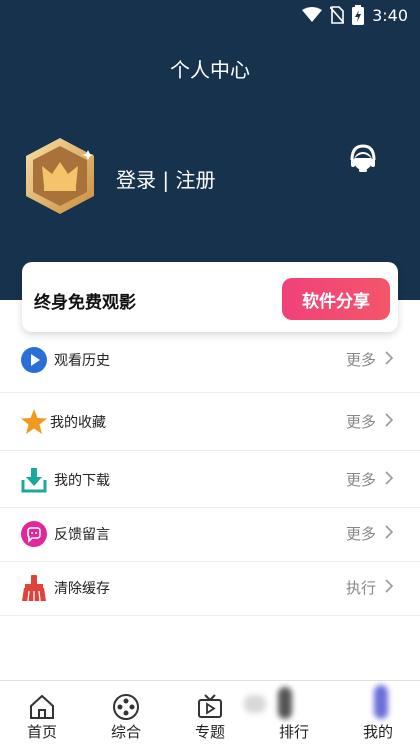 This screenshot has width=420, height=747. I want to click on download-icon, so click(34, 480).